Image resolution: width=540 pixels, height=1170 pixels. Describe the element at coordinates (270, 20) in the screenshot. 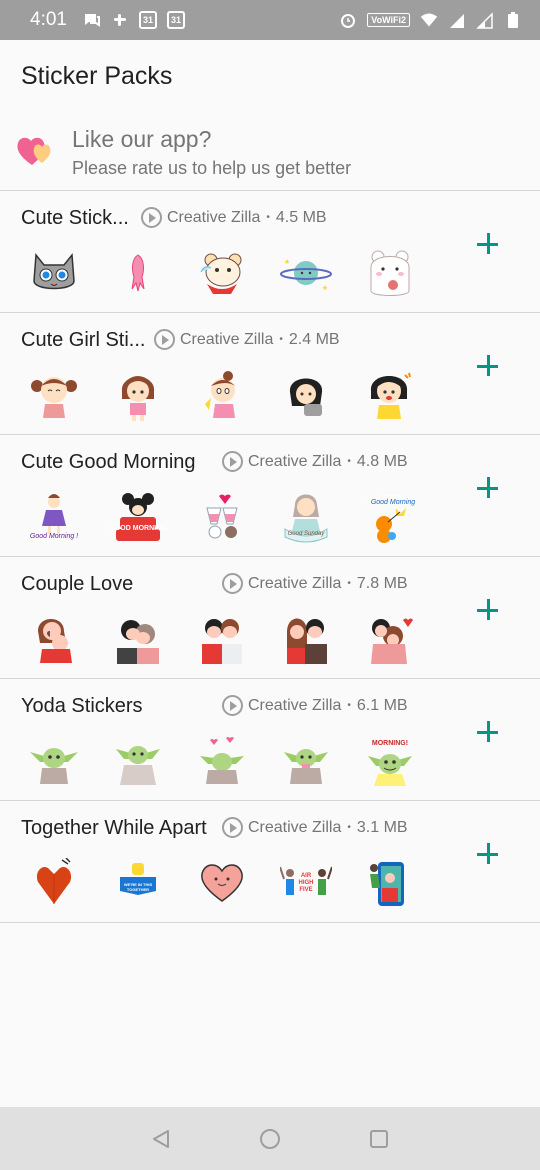

I see `status-bar: 4:01 31 31 VoWiFi2` at that location.